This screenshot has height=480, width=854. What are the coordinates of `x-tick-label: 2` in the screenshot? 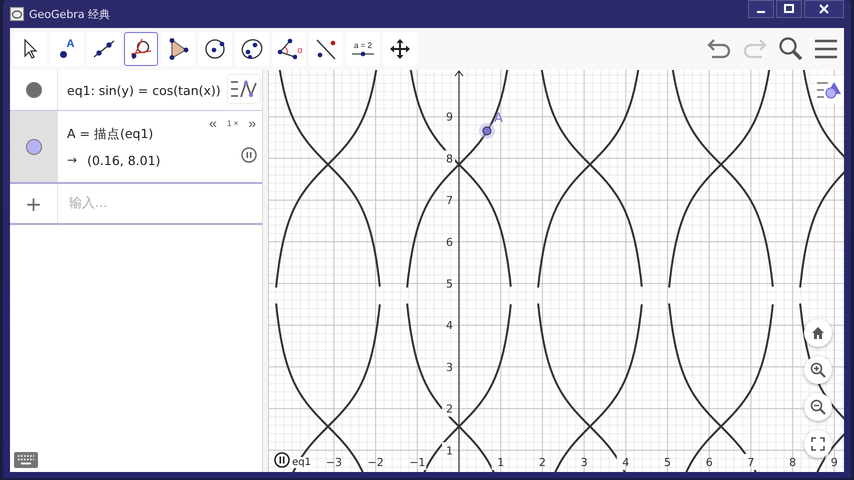 It's located at (542, 462).